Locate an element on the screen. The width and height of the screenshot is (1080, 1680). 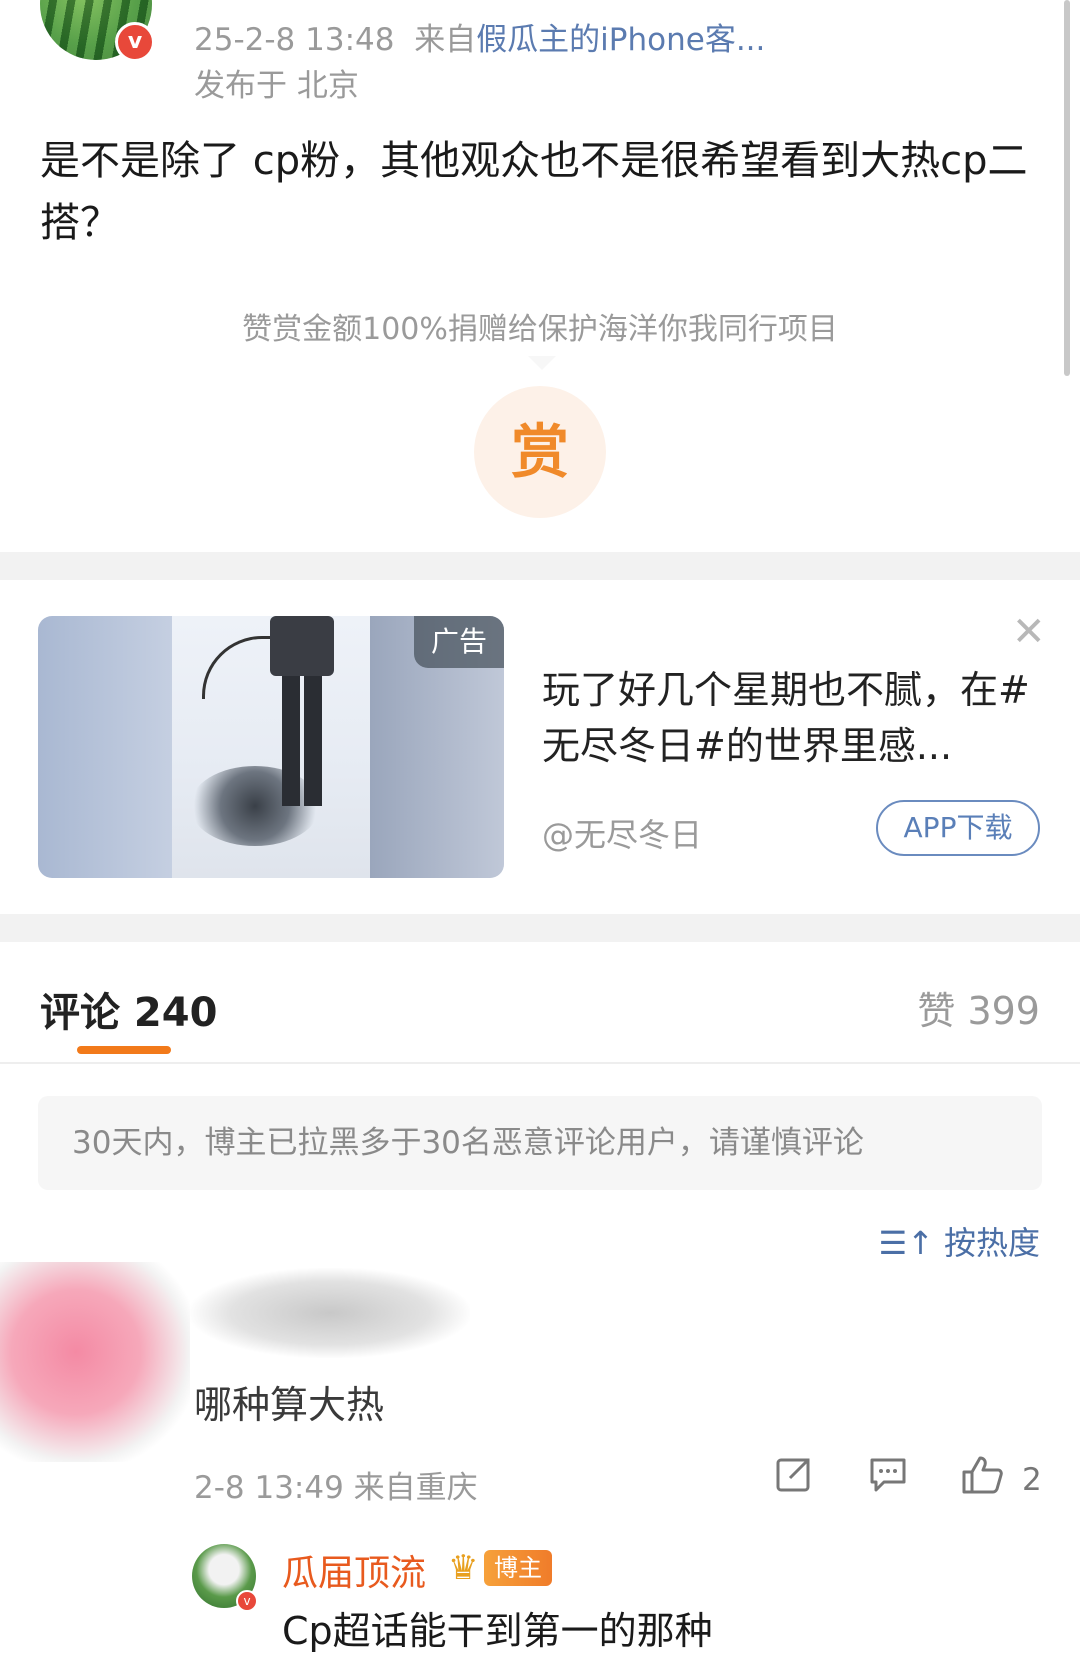
reply-author-name: 瓜届顶流 is located at coordinates (354, 1570).